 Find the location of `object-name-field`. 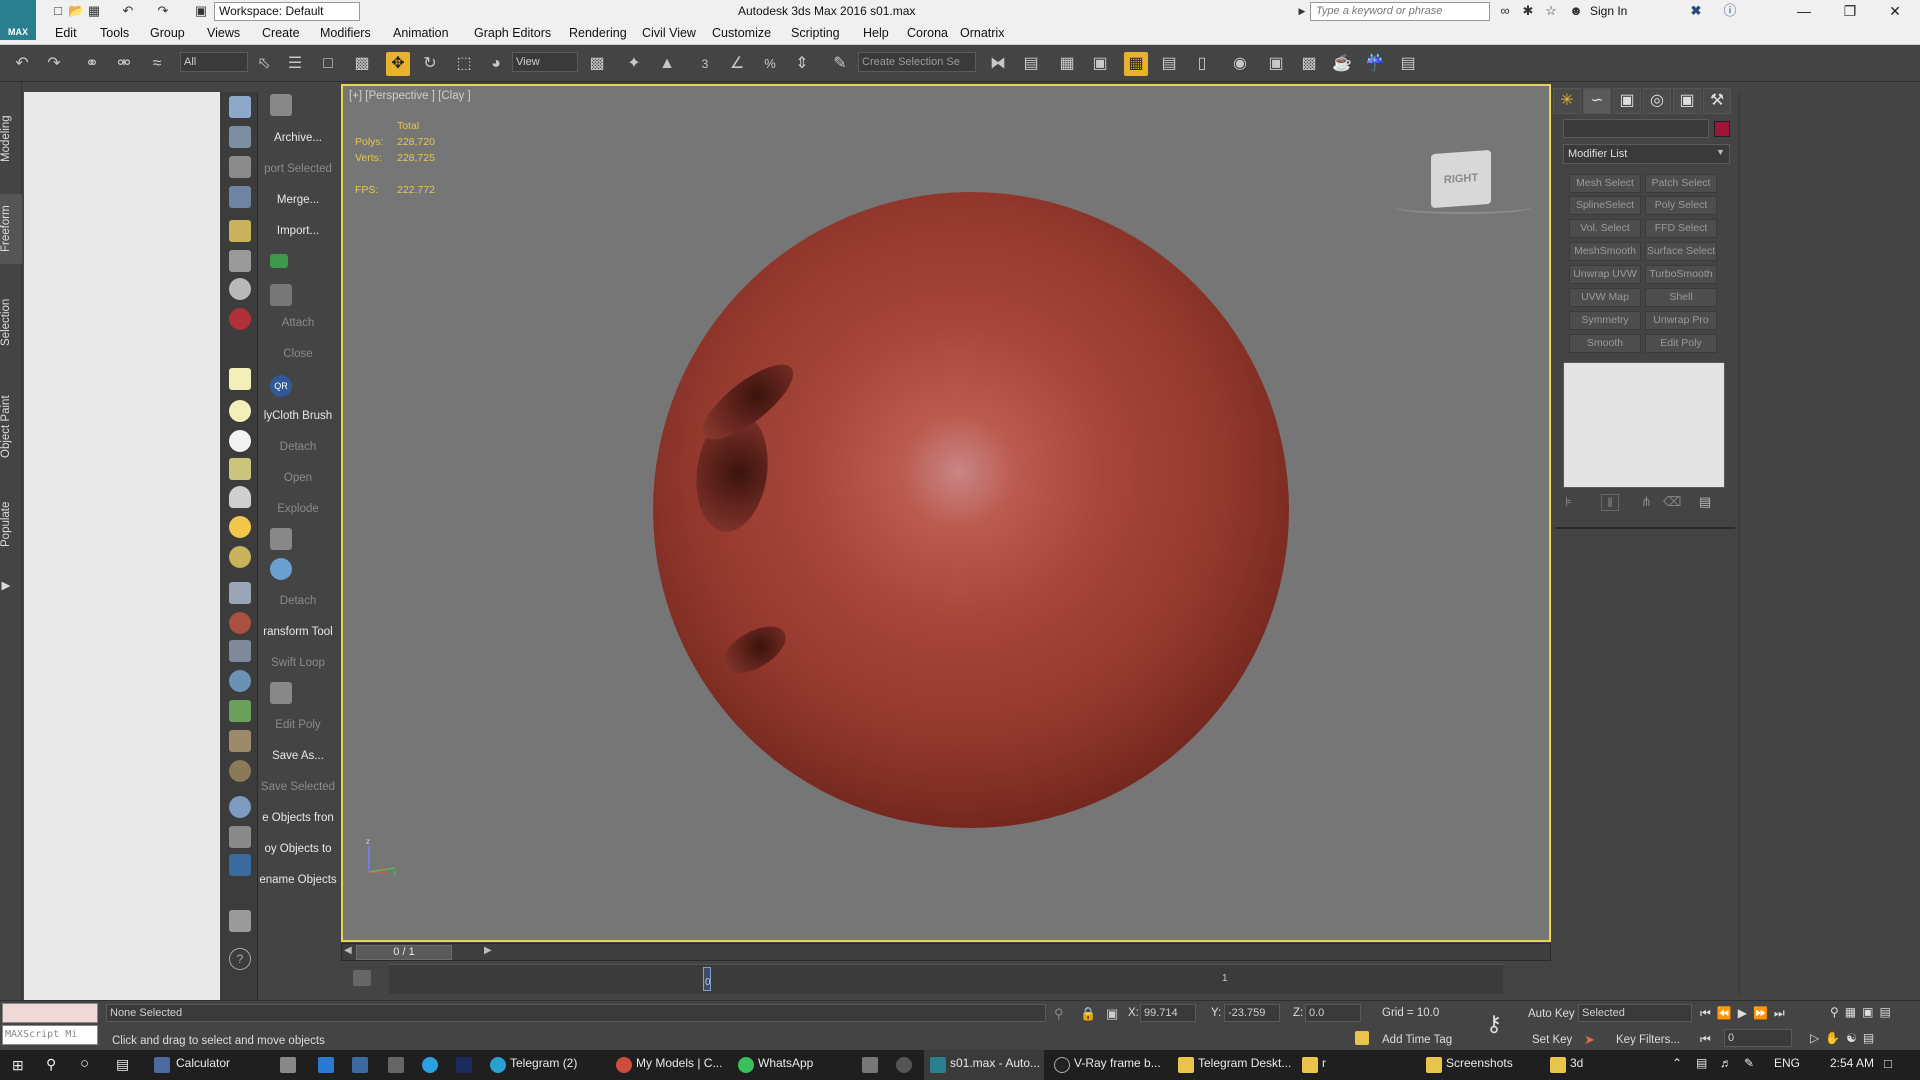

object-name-field is located at coordinates (1636, 128).